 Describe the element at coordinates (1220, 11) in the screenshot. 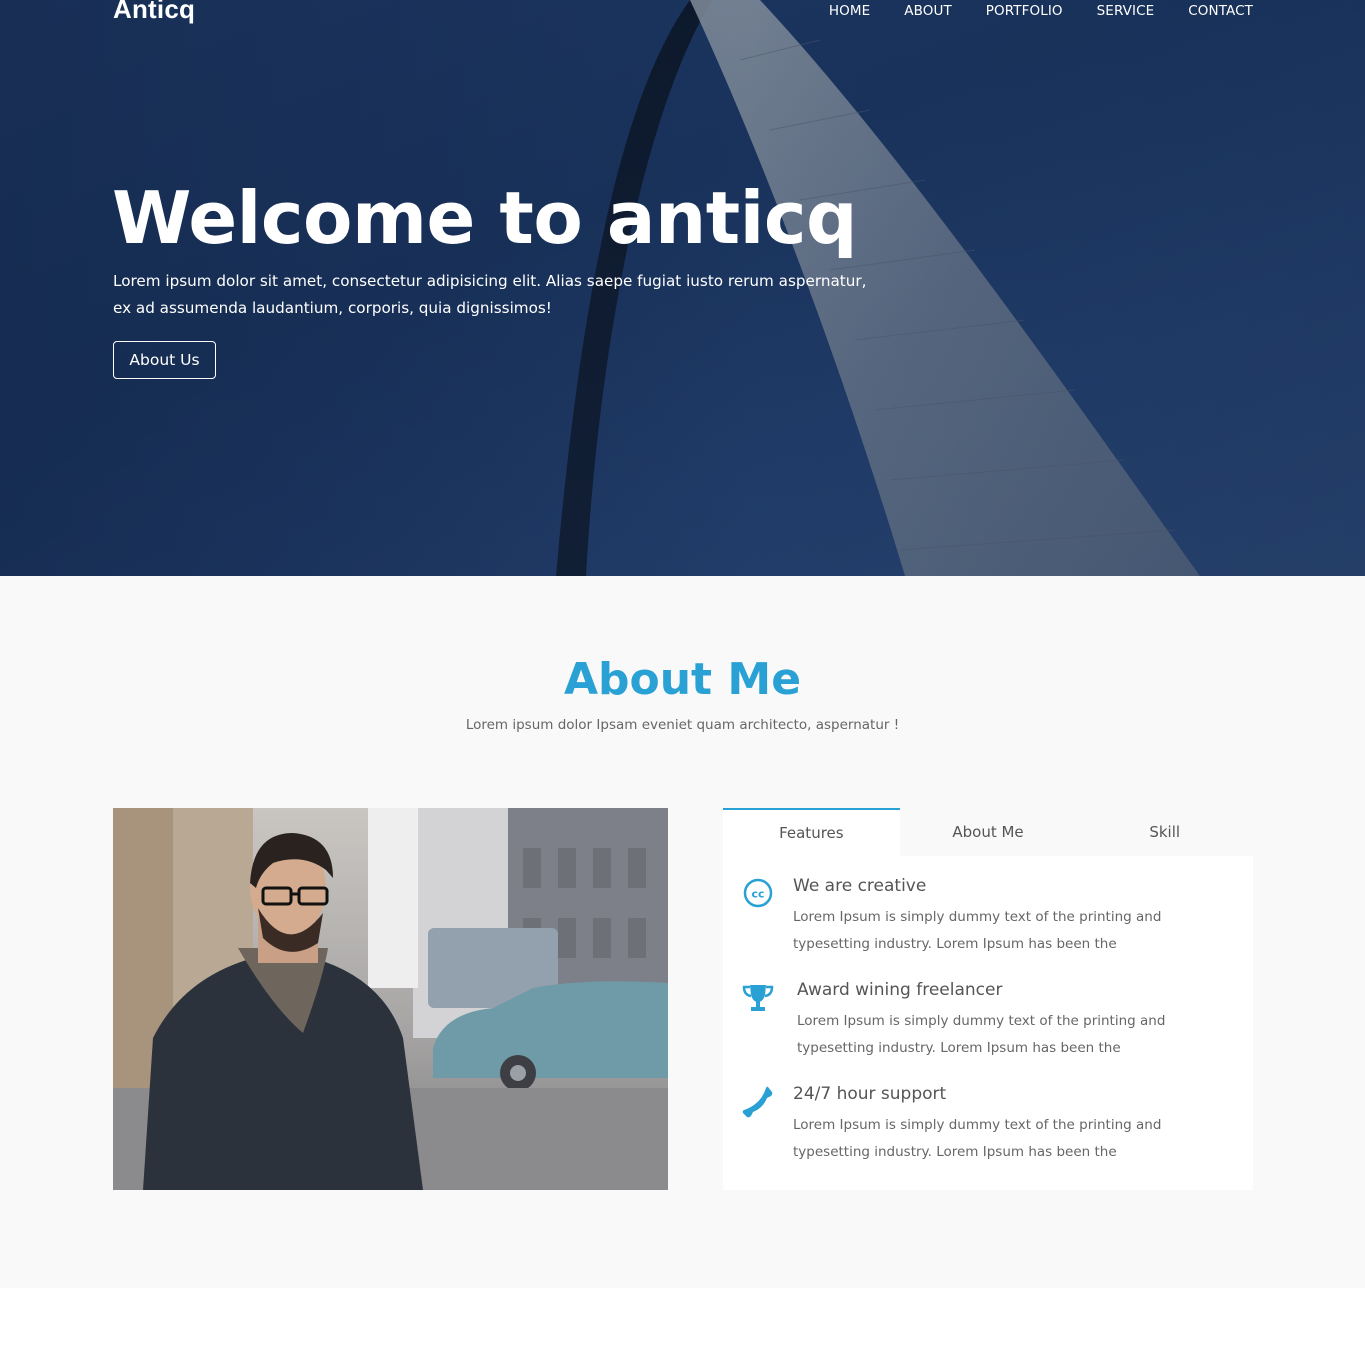

I see `nav-contact: CONTACT` at that location.